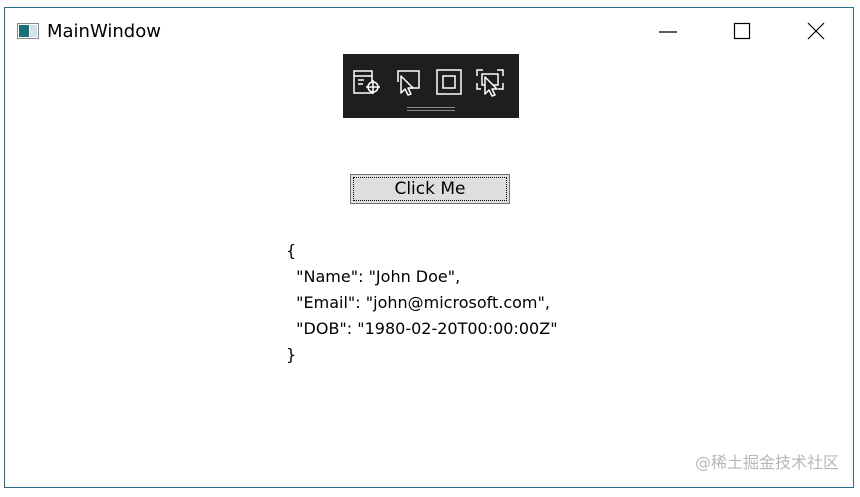 Image resolution: width=860 pixels, height=497 pixels. I want to click on window-title: MainWindow, so click(104, 31).